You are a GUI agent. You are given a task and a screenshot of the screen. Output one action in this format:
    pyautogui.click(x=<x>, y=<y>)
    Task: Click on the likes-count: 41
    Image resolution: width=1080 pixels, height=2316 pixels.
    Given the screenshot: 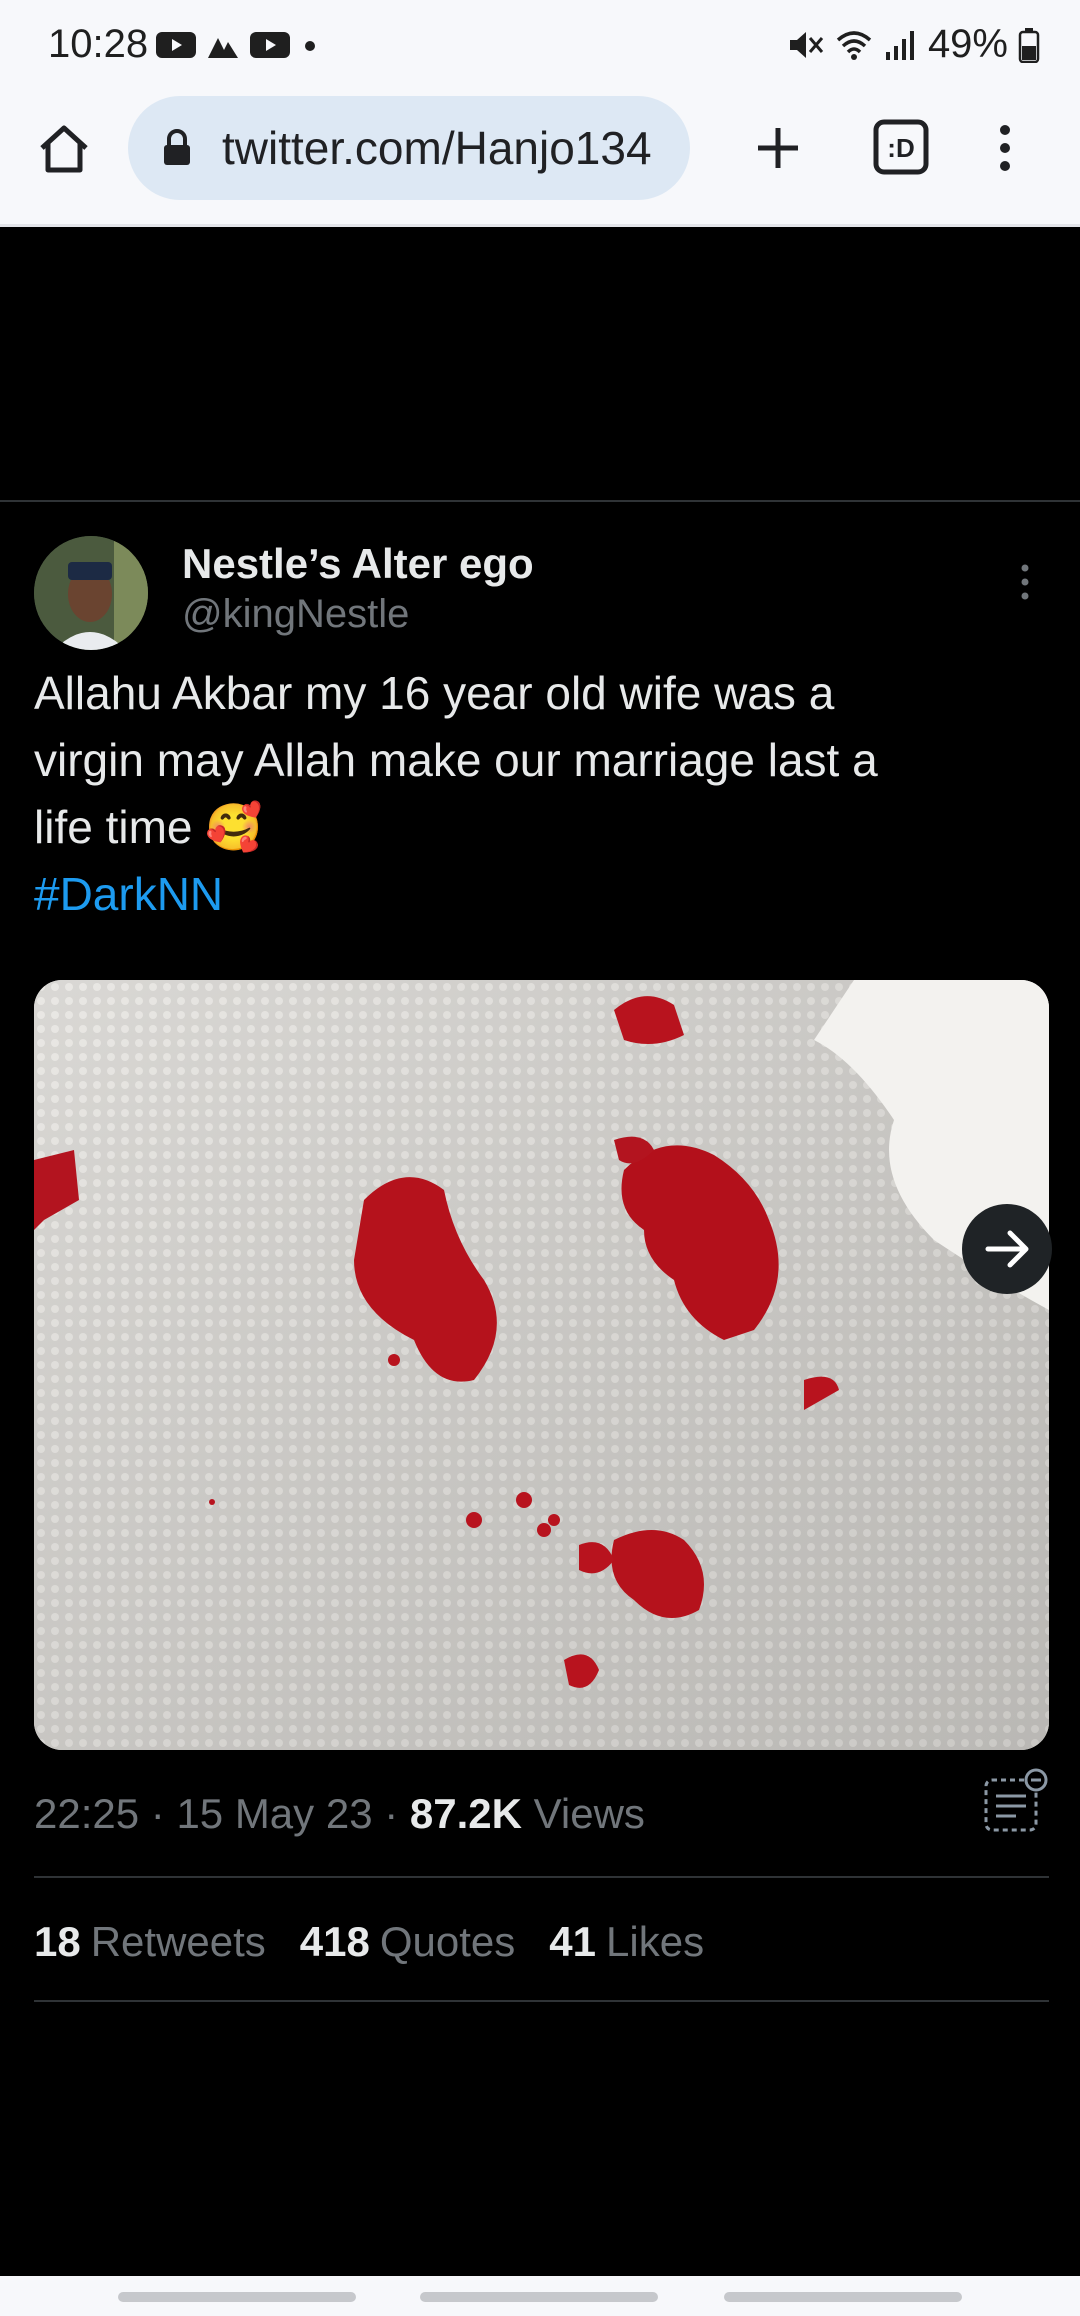 What is the action you would take?
    pyautogui.click(x=573, y=1941)
    